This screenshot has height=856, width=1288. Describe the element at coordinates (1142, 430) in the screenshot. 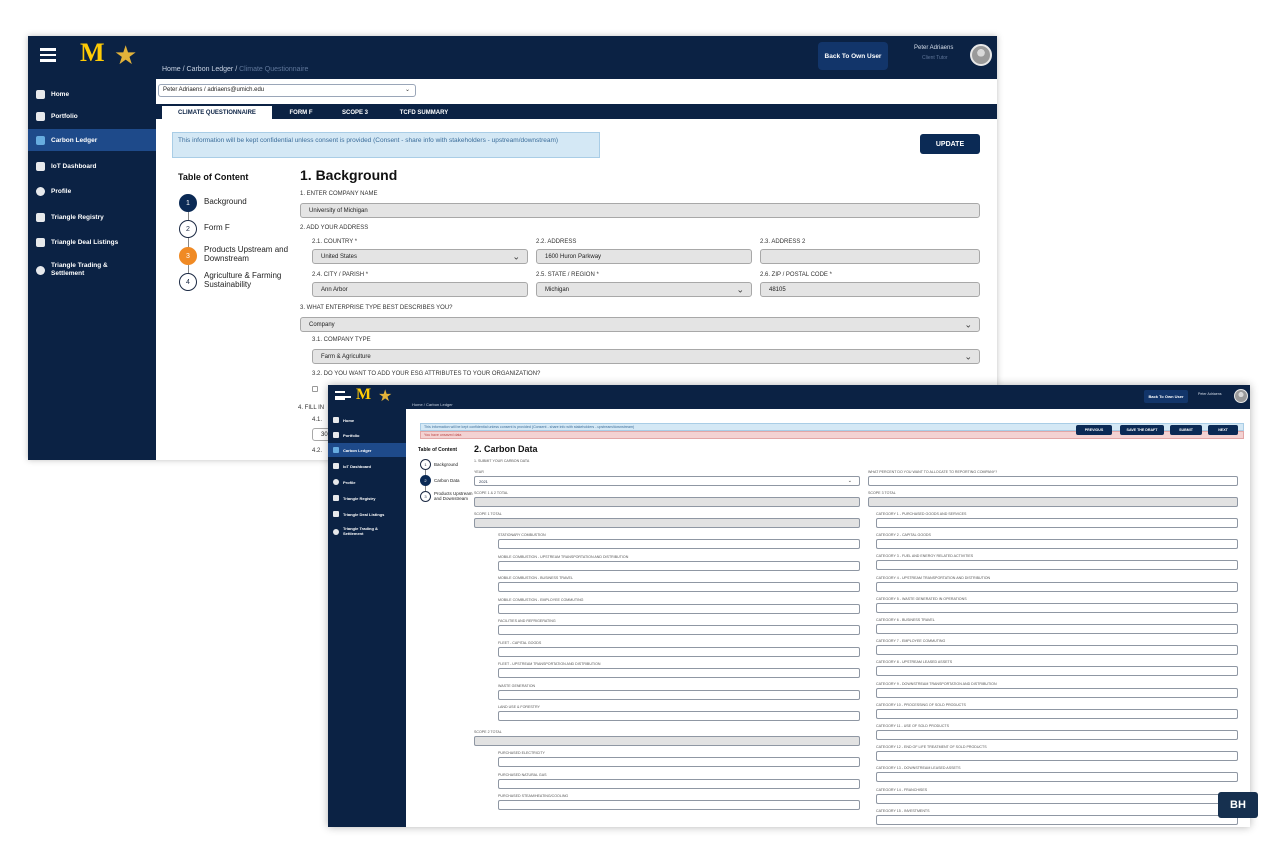

I see `save-draft-button: SAVE THE DRAFT` at that location.